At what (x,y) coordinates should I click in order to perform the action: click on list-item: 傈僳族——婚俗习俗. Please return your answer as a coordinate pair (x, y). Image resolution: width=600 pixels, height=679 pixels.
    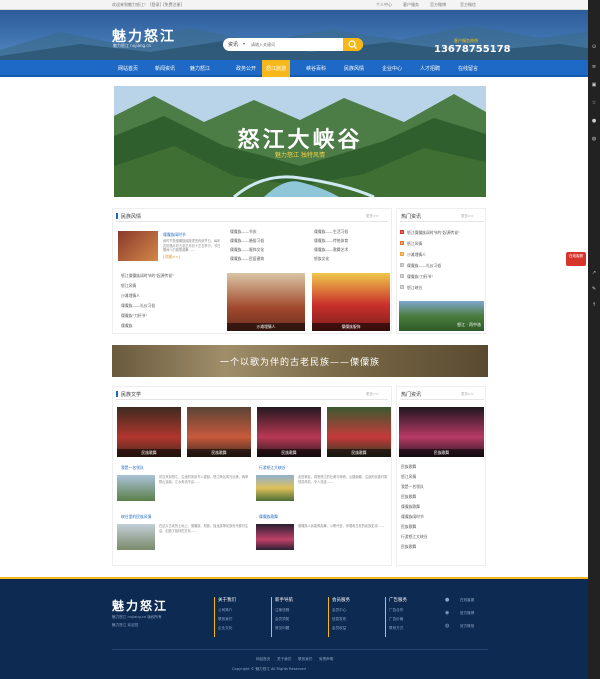
    Looking at the image, I should click on (247, 241).